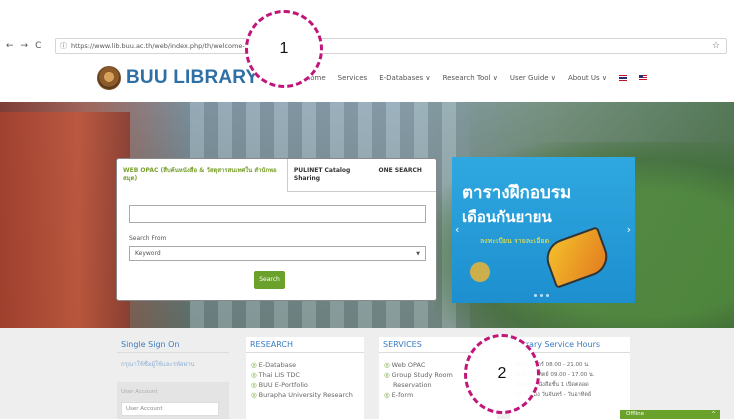 Image resolution: width=734 pixels, height=419 pixels. Describe the element at coordinates (622, 78) in the screenshot. I see `thai-flag-icon` at that location.